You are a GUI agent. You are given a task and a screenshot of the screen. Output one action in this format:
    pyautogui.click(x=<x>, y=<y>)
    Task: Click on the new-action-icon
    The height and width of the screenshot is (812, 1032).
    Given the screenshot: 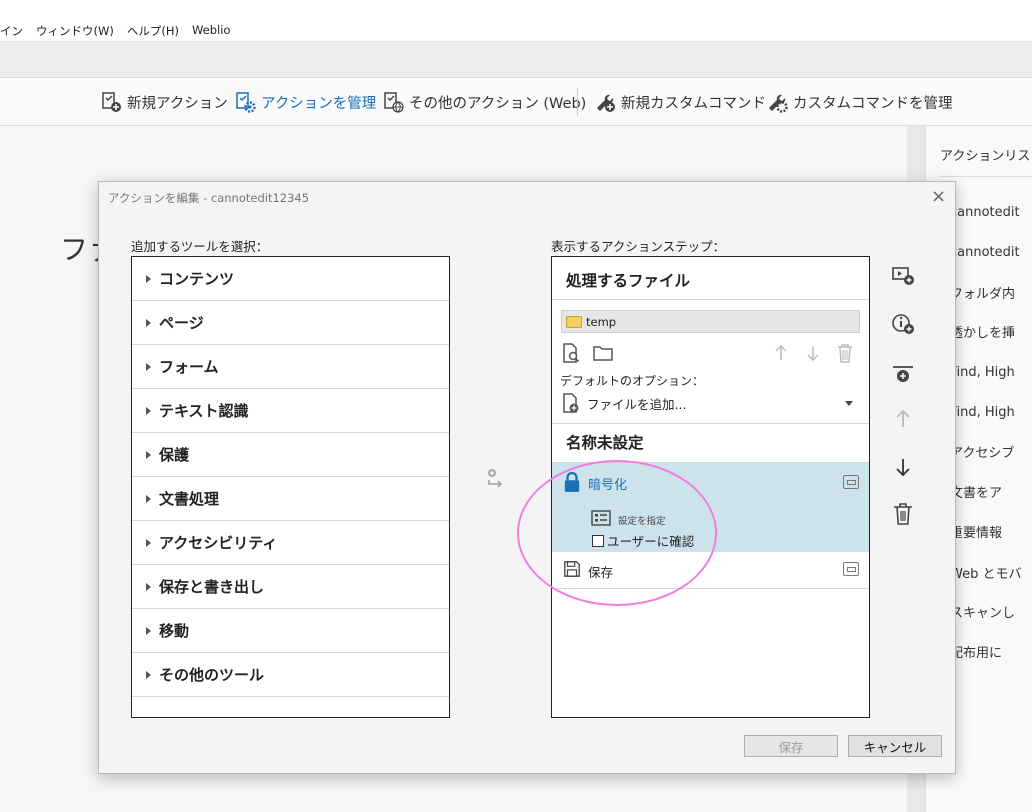 What is the action you would take?
    pyautogui.click(x=111, y=102)
    